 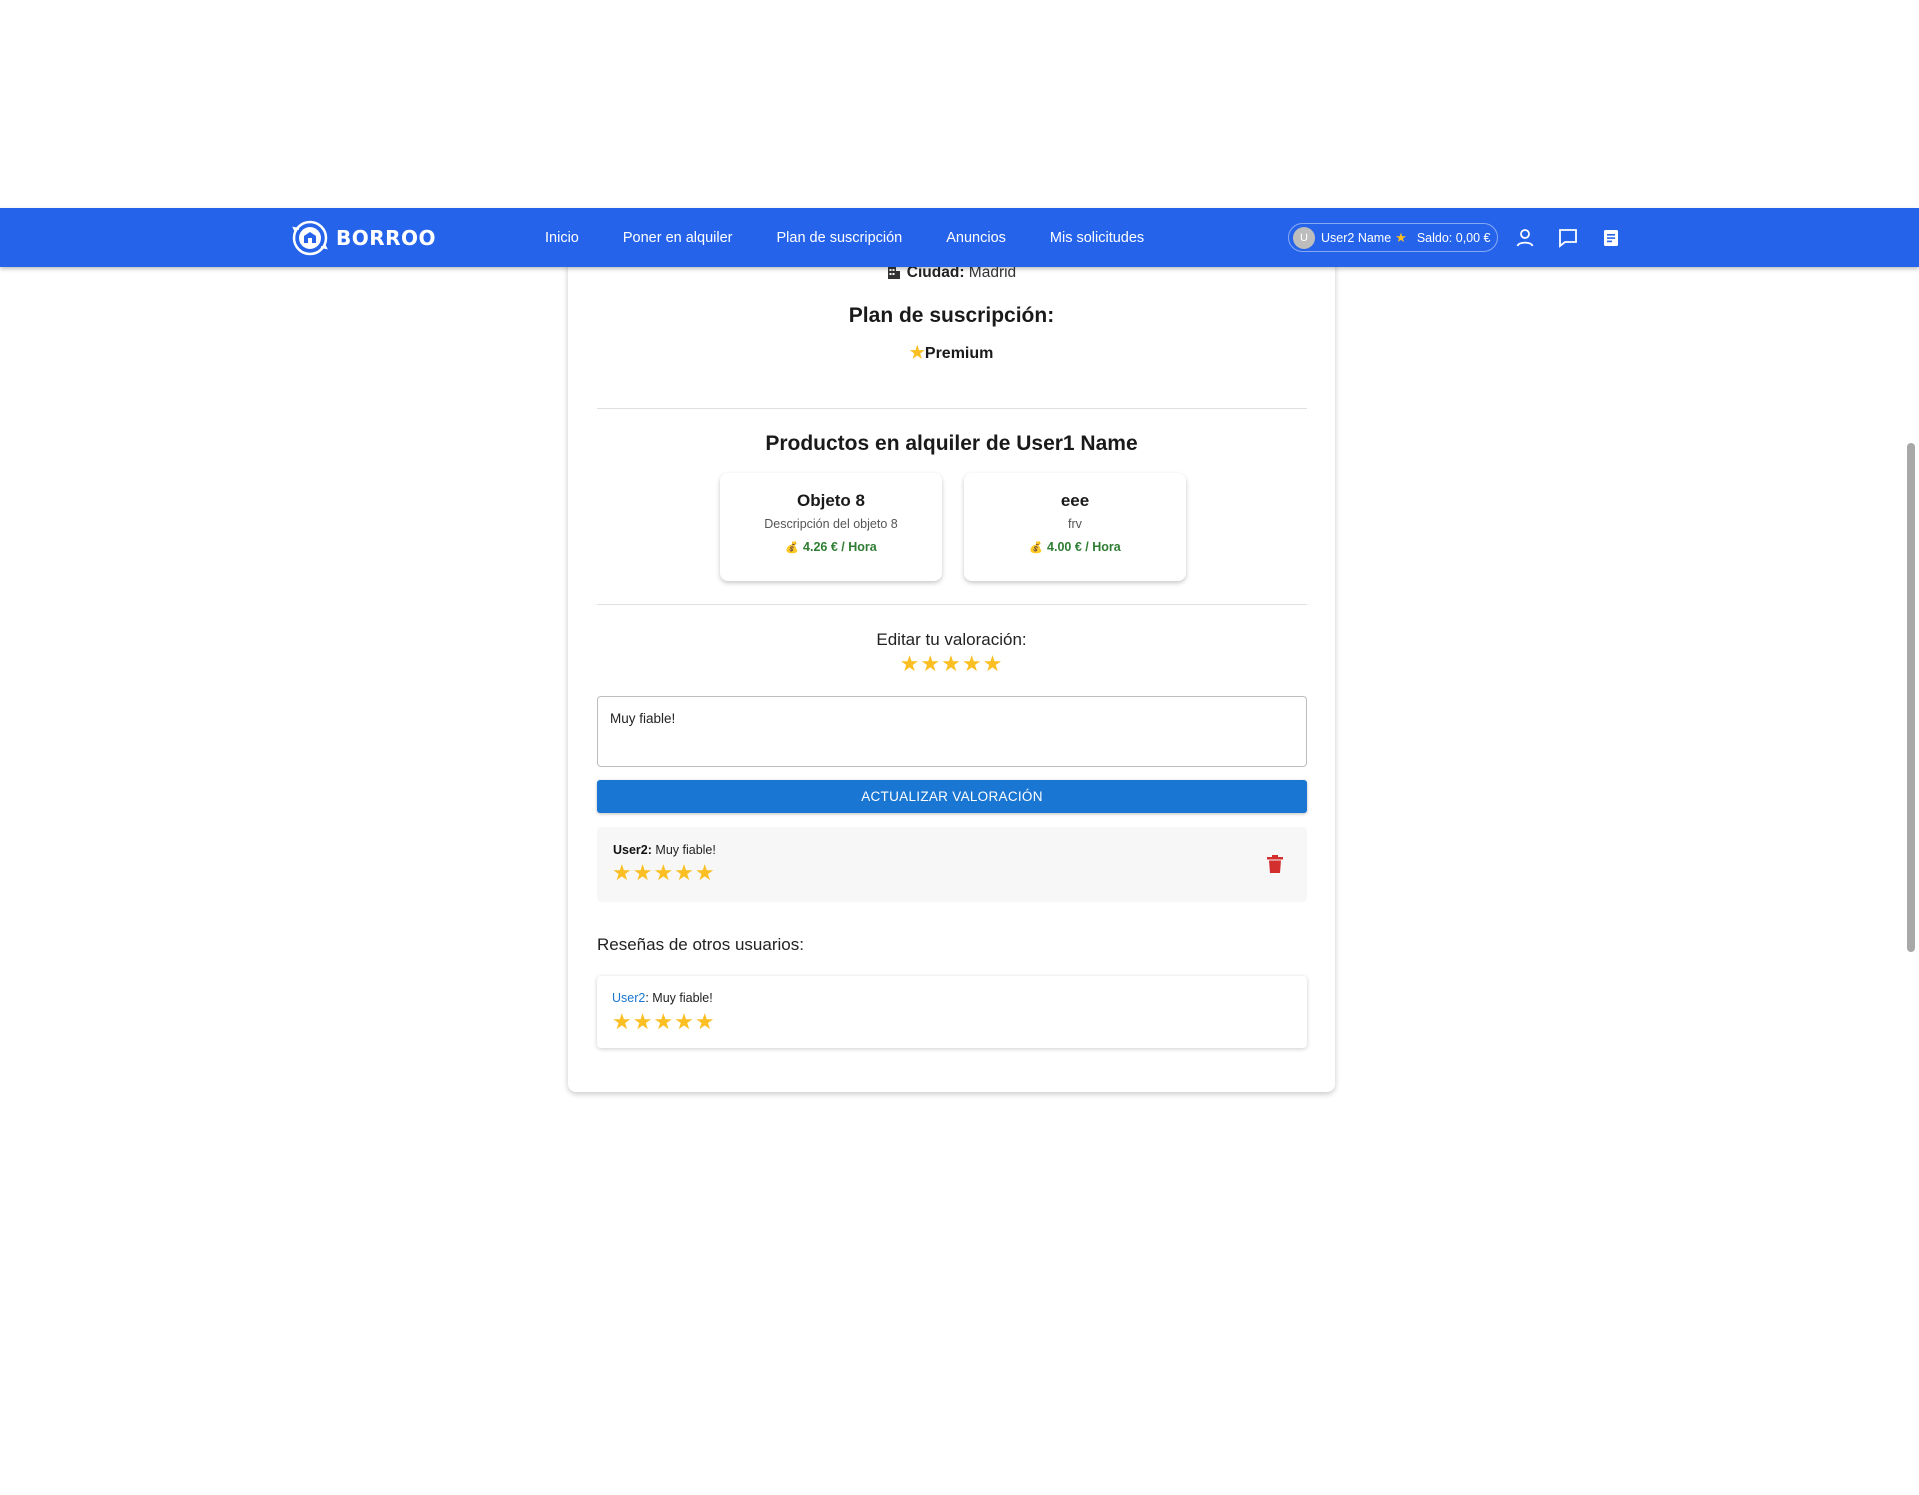 I want to click on trash-icon, so click(x=1275, y=864).